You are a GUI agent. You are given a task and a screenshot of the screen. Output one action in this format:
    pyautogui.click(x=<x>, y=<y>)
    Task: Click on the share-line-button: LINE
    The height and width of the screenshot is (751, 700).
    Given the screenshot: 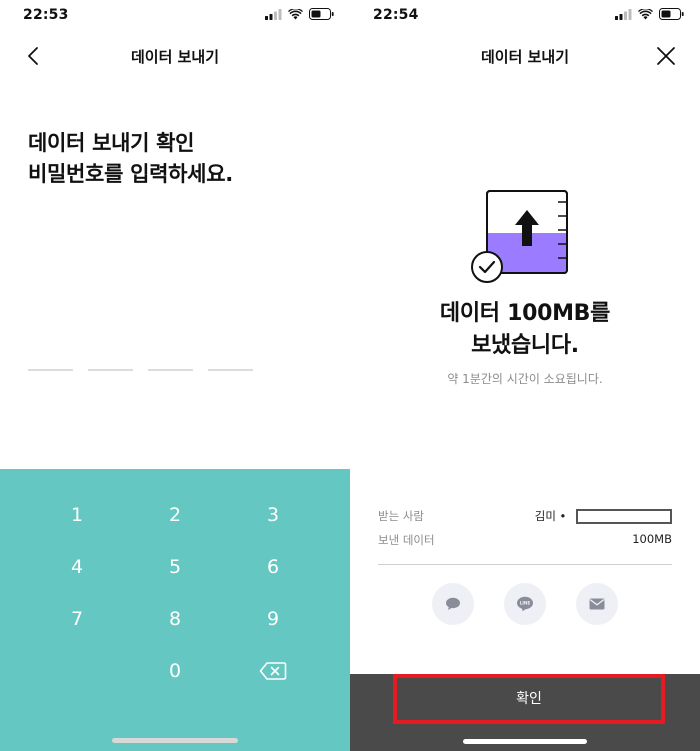 What is the action you would take?
    pyautogui.click(x=525, y=604)
    